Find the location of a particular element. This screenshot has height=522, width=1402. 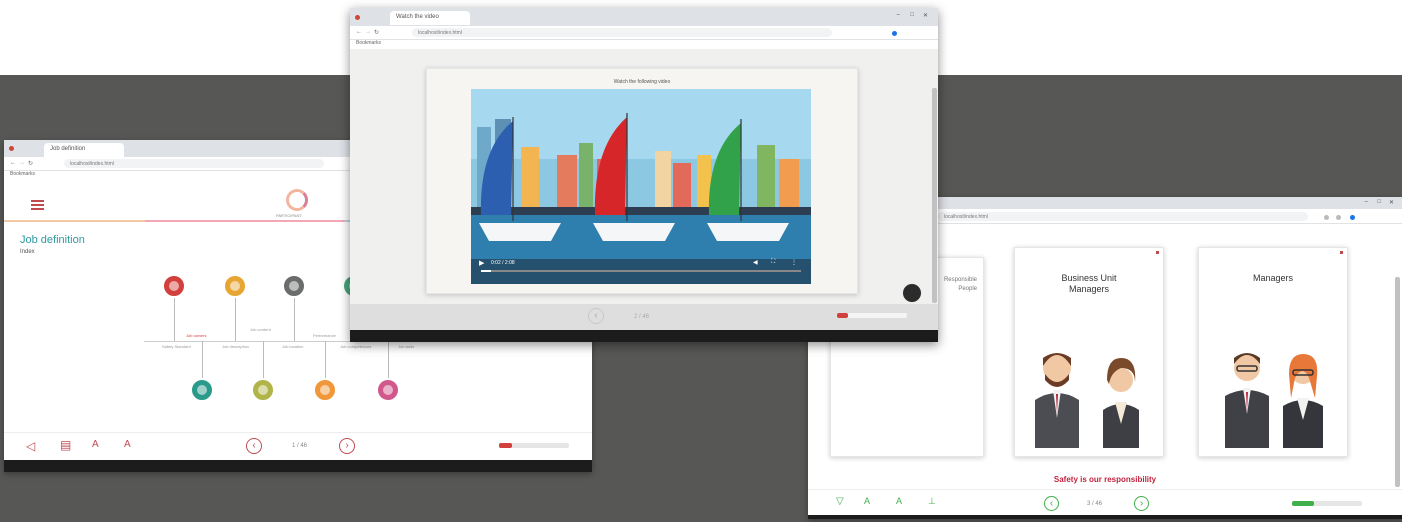

tab-title: Job definition is located at coordinates (68, 149).